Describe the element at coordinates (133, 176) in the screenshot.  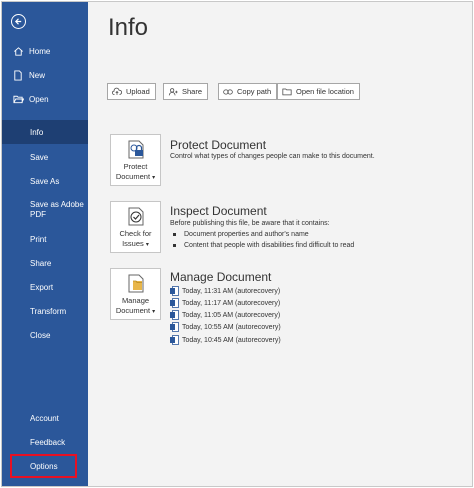
I see `protect-button-label-line2: Document` at that location.